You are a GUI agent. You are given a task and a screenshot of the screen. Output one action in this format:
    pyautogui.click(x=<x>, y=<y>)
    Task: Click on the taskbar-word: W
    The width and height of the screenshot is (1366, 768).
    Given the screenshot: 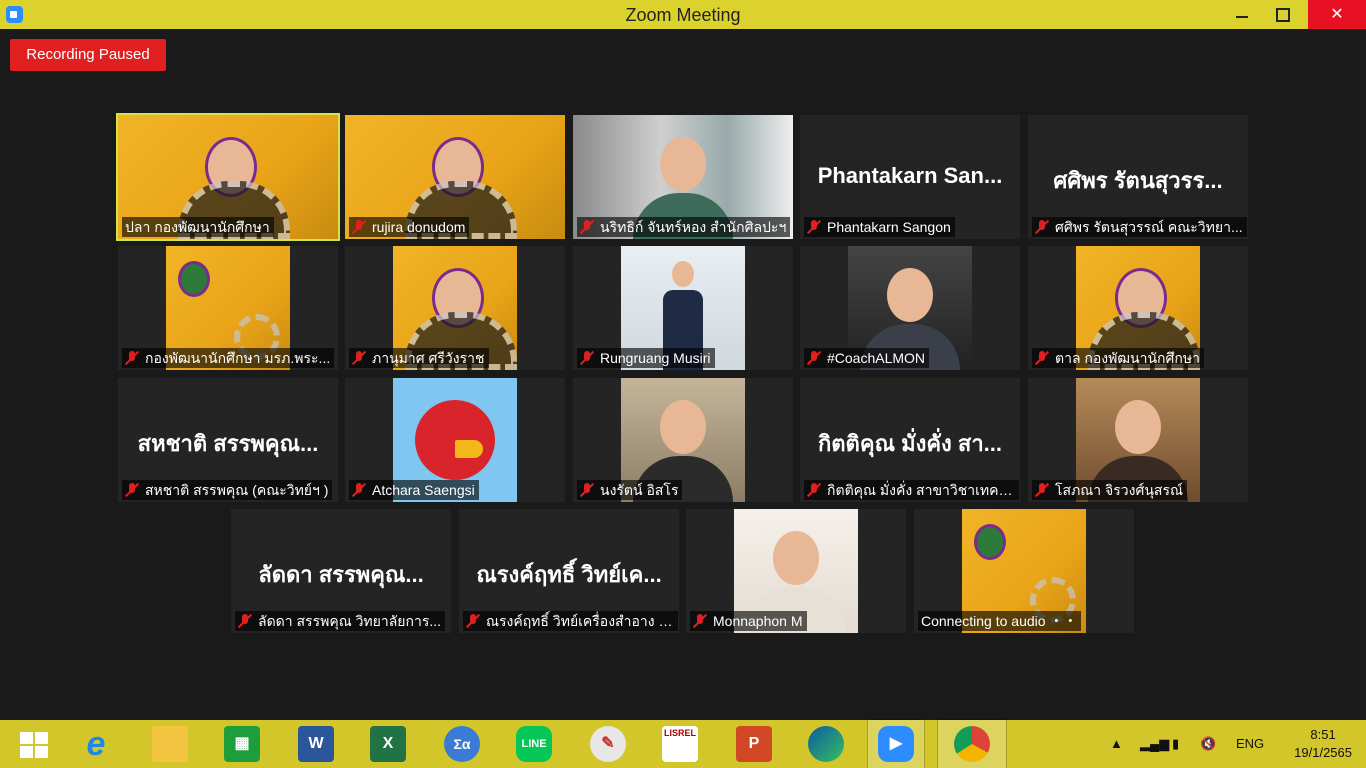 What is the action you would take?
    pyautogui.click(x=316, y=744)
    